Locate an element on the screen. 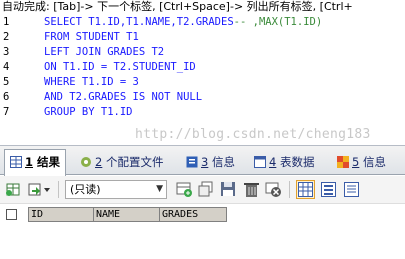 The width and height of the screenshot is (405, 259). code-line: 7 GROUP BY T1.ID is located at coordinates (202, 112).